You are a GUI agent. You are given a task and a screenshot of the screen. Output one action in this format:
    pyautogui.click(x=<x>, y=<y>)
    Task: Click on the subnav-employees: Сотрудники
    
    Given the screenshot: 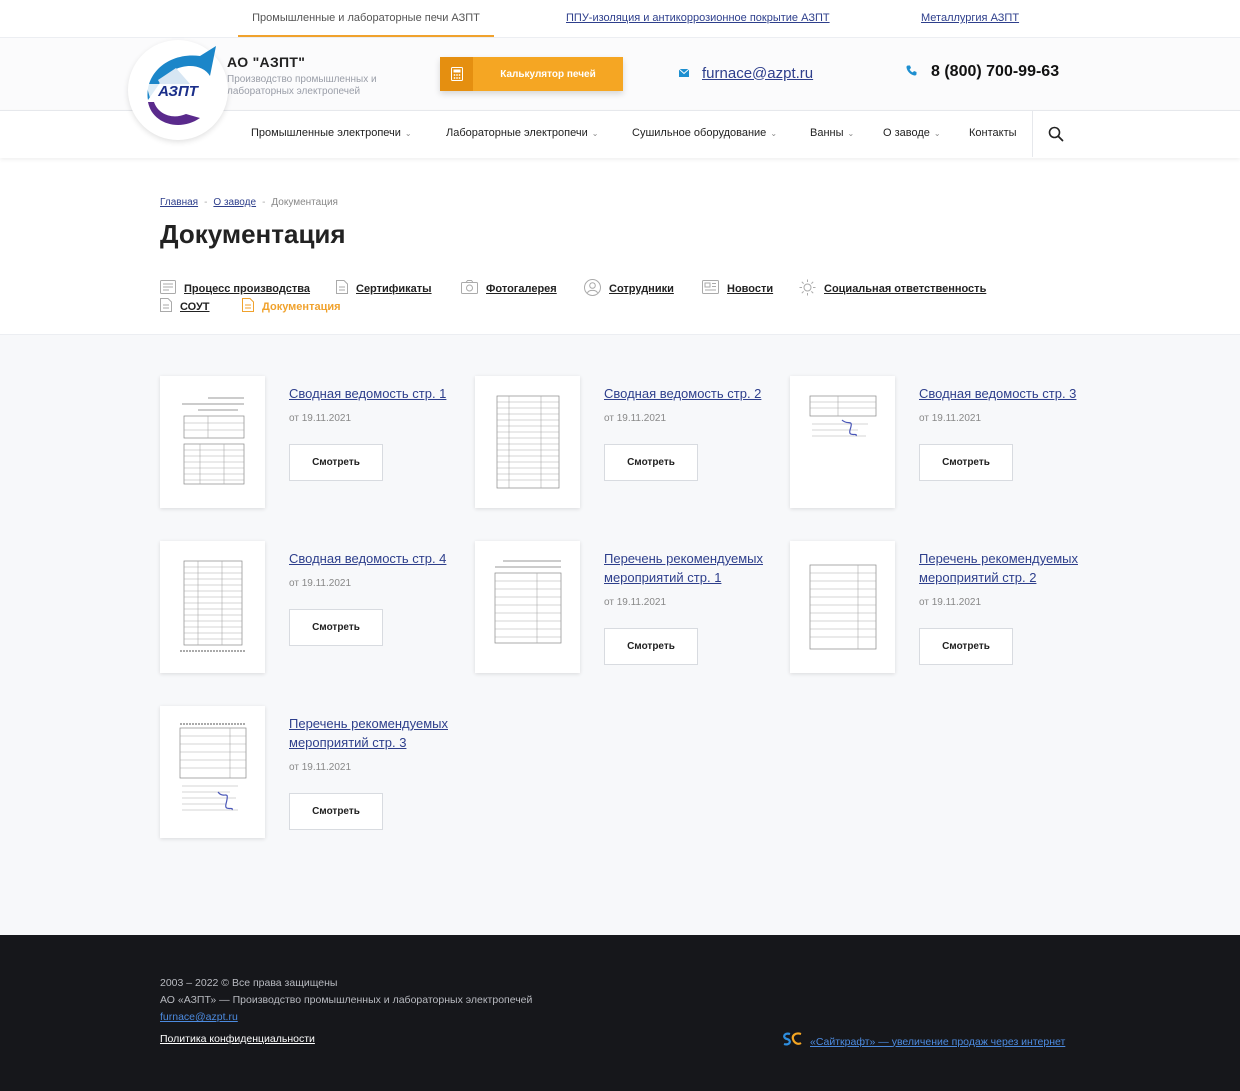 What is the action you would take?
    pyautogui.click(x=629, y=289)
    